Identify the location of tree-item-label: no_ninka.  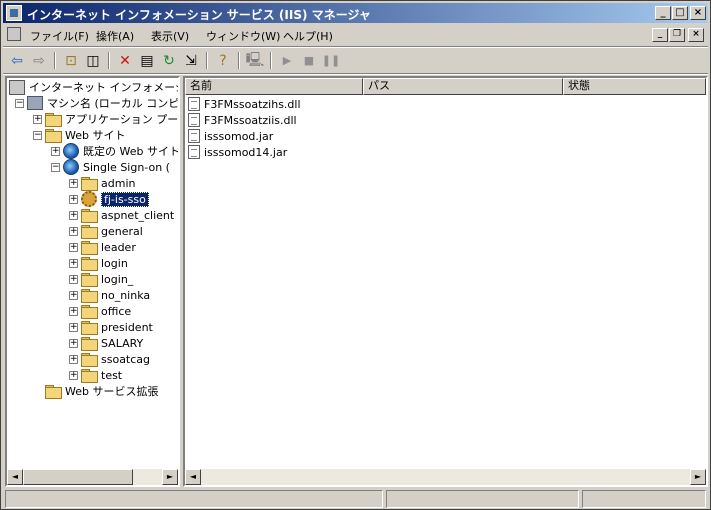
(126, 295).